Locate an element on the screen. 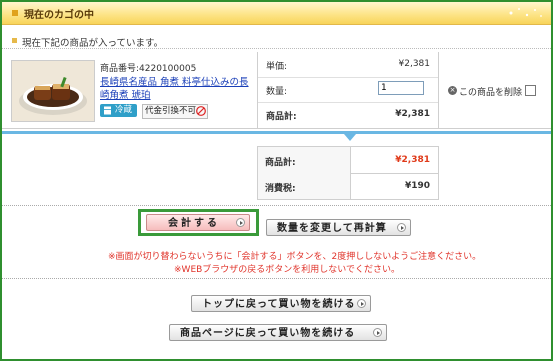 The height and width of the screenshot is (361, 553). product-name-link: 長崎県名産品 角煮 料亭仕込みの長崎角煮 琥珀 is located at coordinates (179, 89).